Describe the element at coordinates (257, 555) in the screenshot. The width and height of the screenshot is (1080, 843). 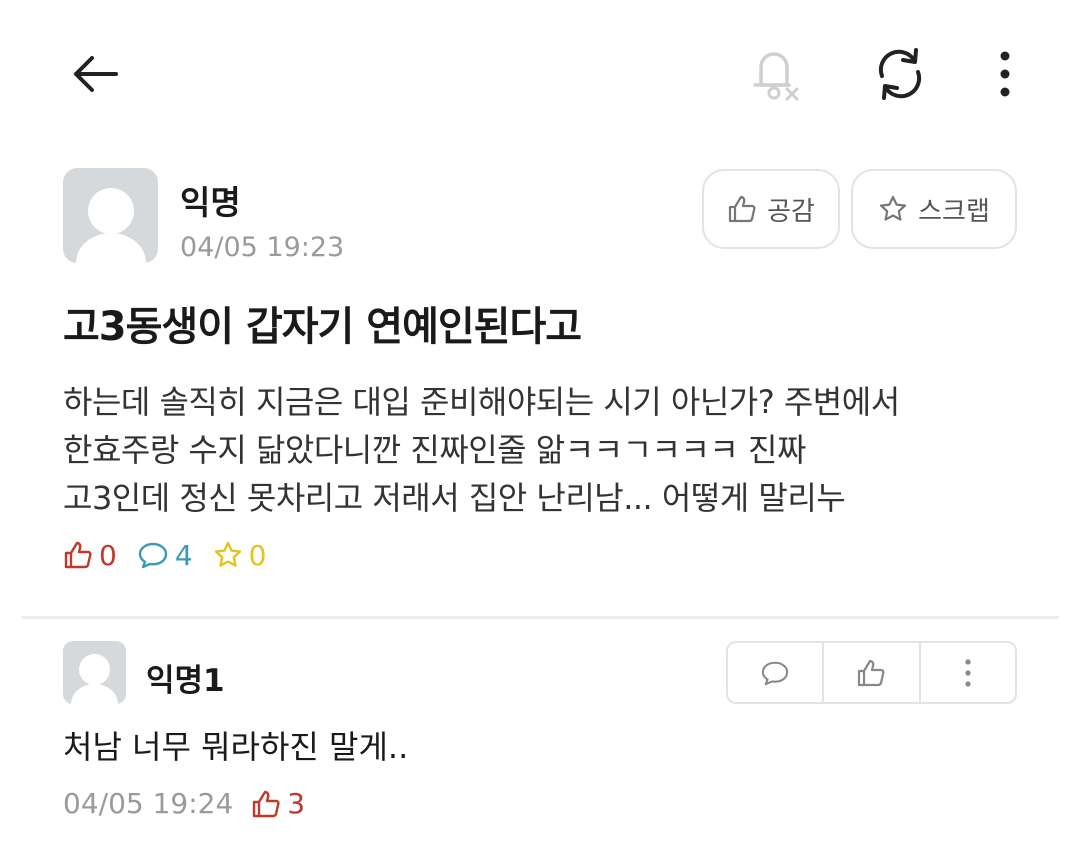
I see `scrap-count-value: 0` at that location.